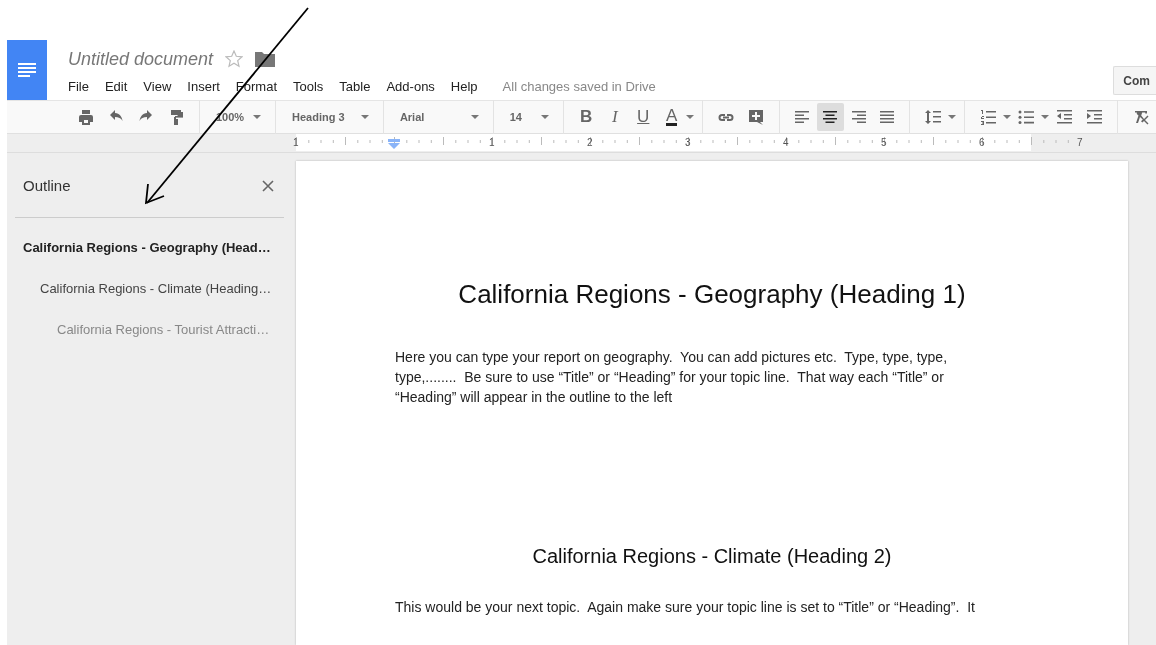 This screenshot has height=645, width=1156. What do you see at coordinates (1134, 80) in the screenshot?
I see `comments-button: Com` at bounding box center [1134, 80].